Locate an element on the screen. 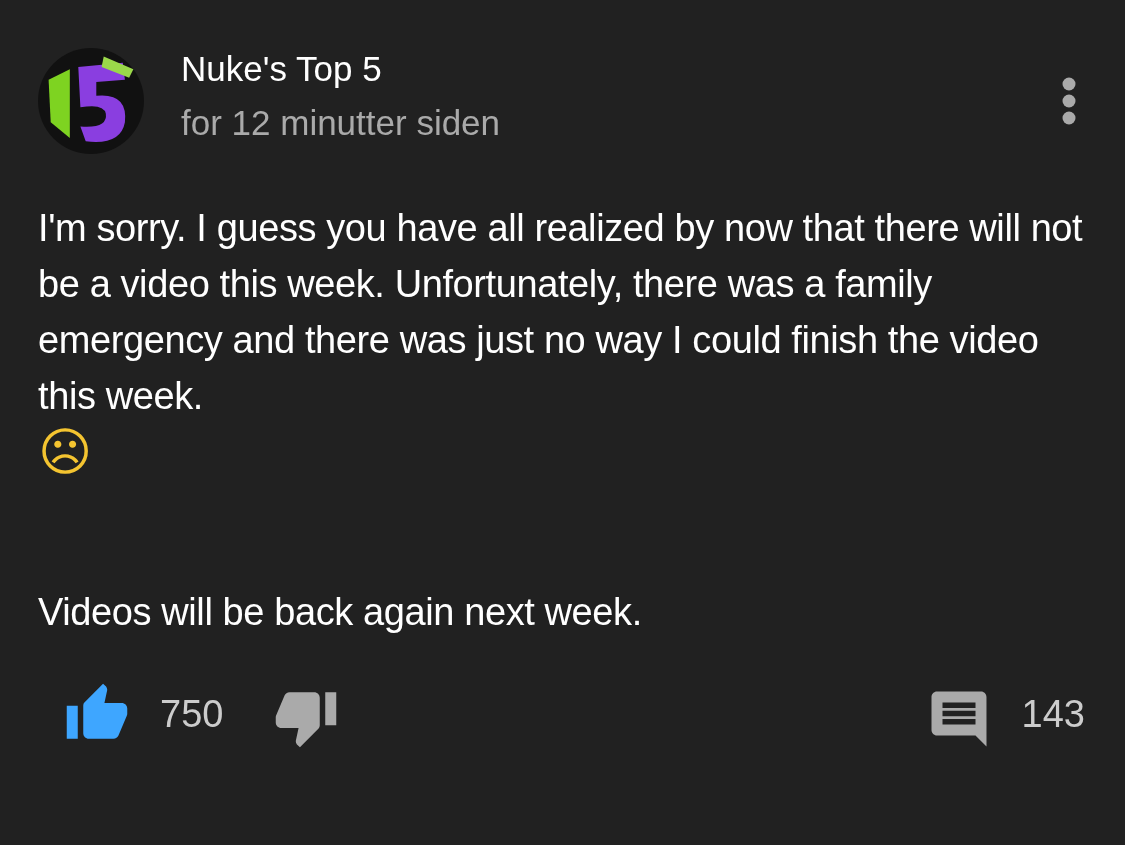 Image resolution: width=1125 pixels, height=845 pixels. like-count: 750 is located at coordinates (192, 714).